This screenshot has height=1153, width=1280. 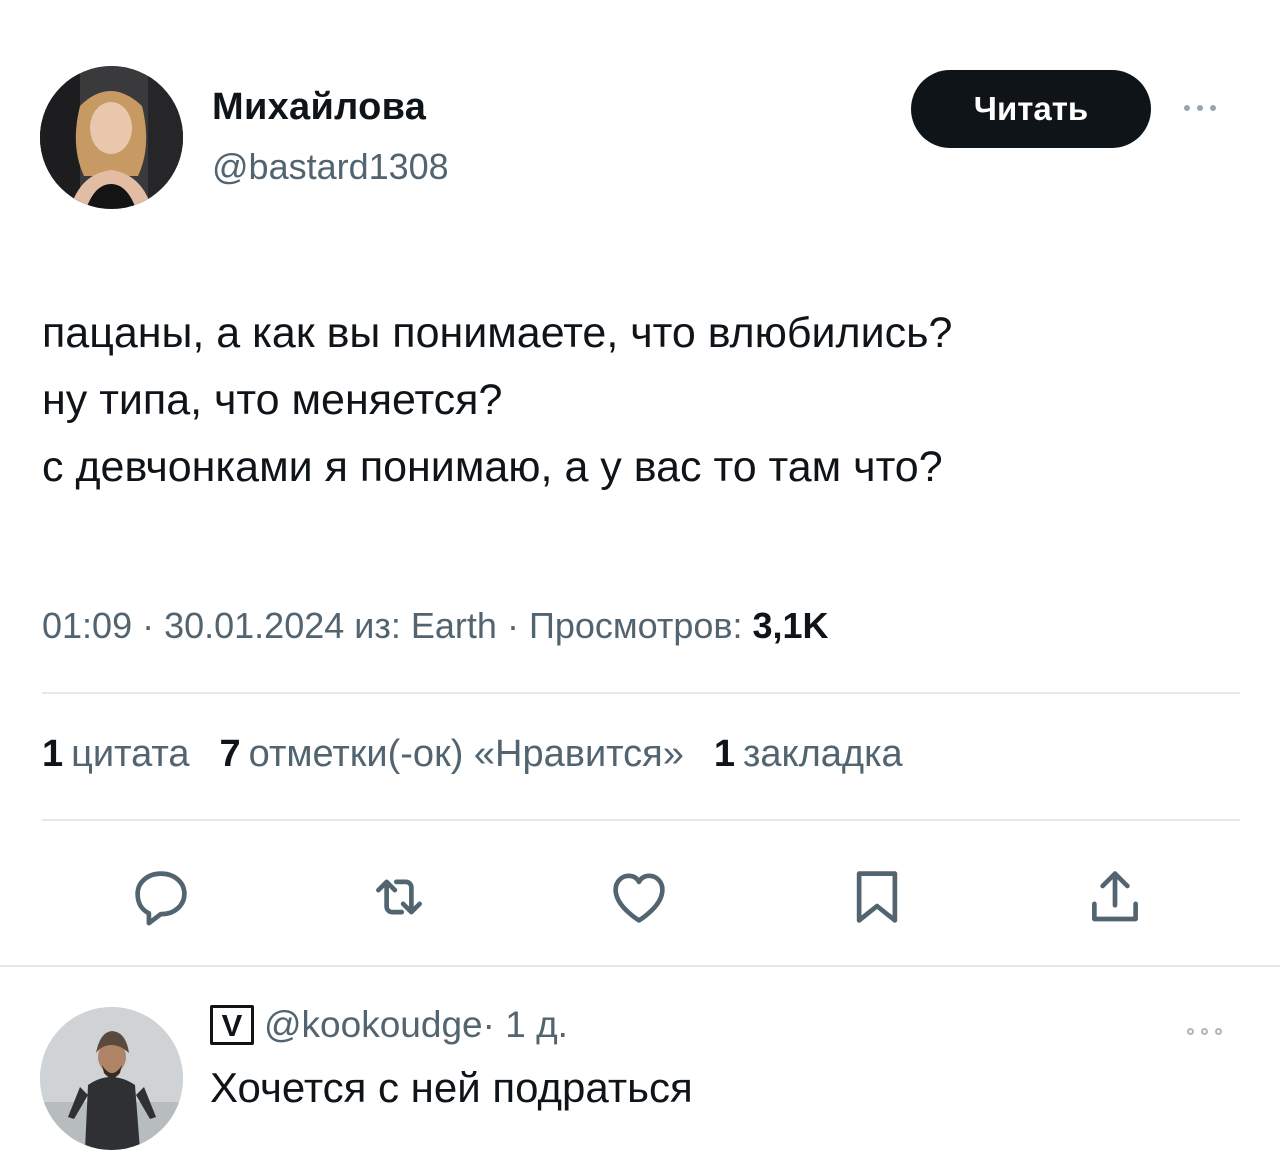 What do you see at coordinates (1031, 109) in the screenshot?
I see `follow-button: Читать` at bounding box center [1031, 109].